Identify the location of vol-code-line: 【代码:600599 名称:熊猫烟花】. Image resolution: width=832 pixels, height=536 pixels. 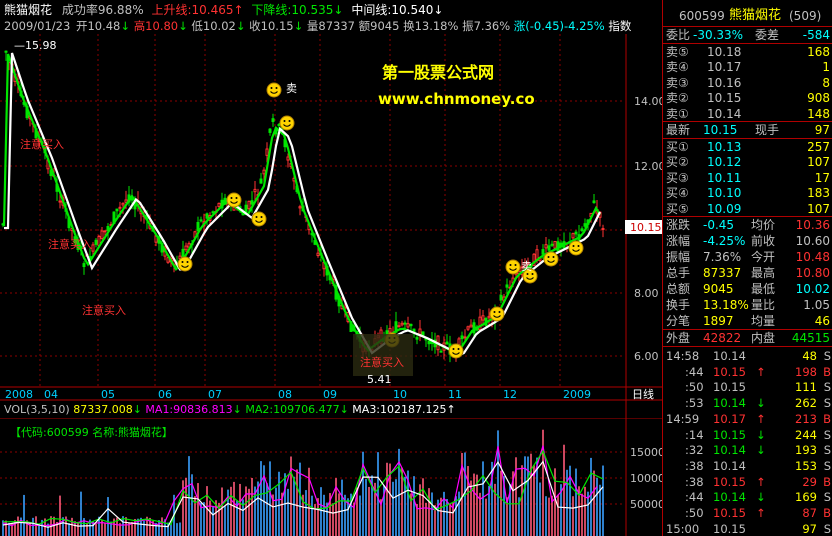
(91, 432).